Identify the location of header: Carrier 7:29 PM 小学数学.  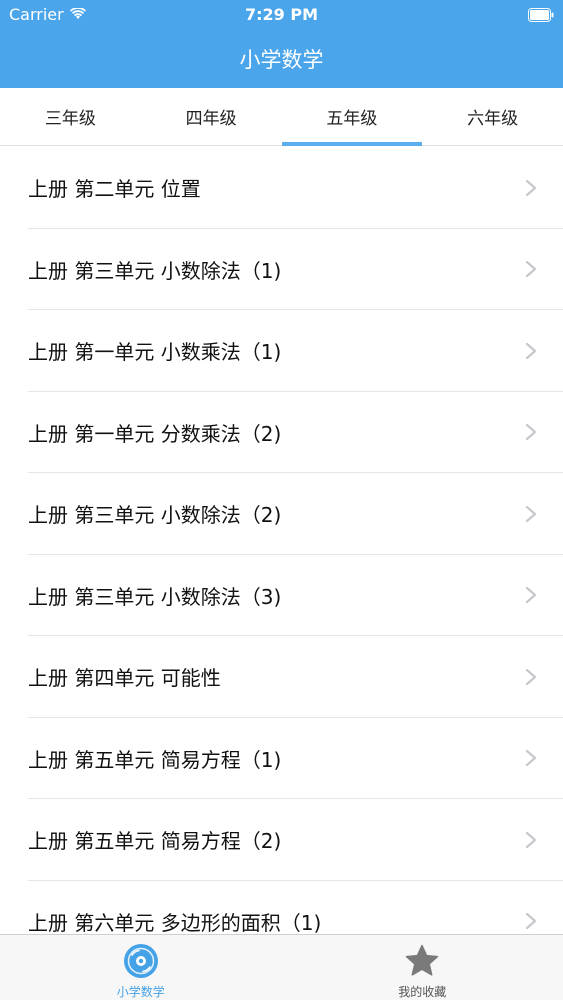
(281, 44).